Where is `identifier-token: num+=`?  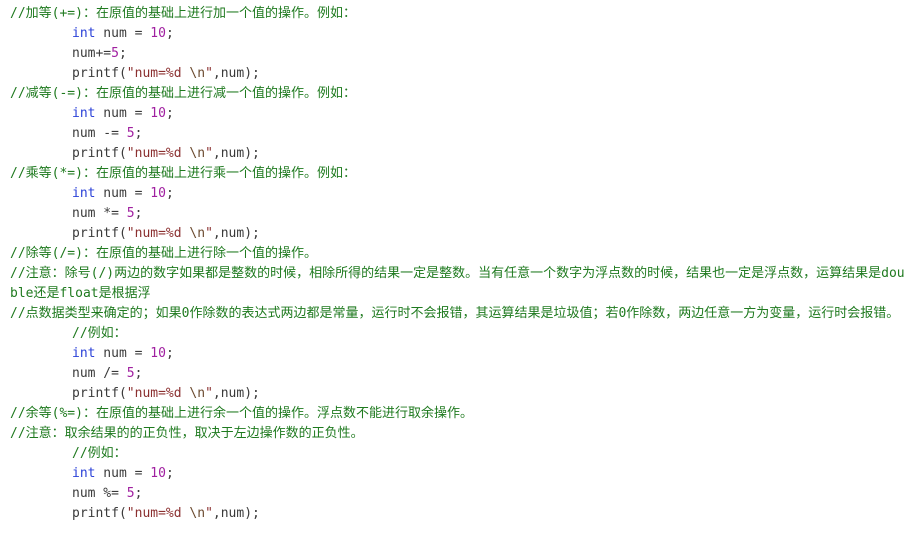 identifier-token: num+= is located at coordinates (92, 53).